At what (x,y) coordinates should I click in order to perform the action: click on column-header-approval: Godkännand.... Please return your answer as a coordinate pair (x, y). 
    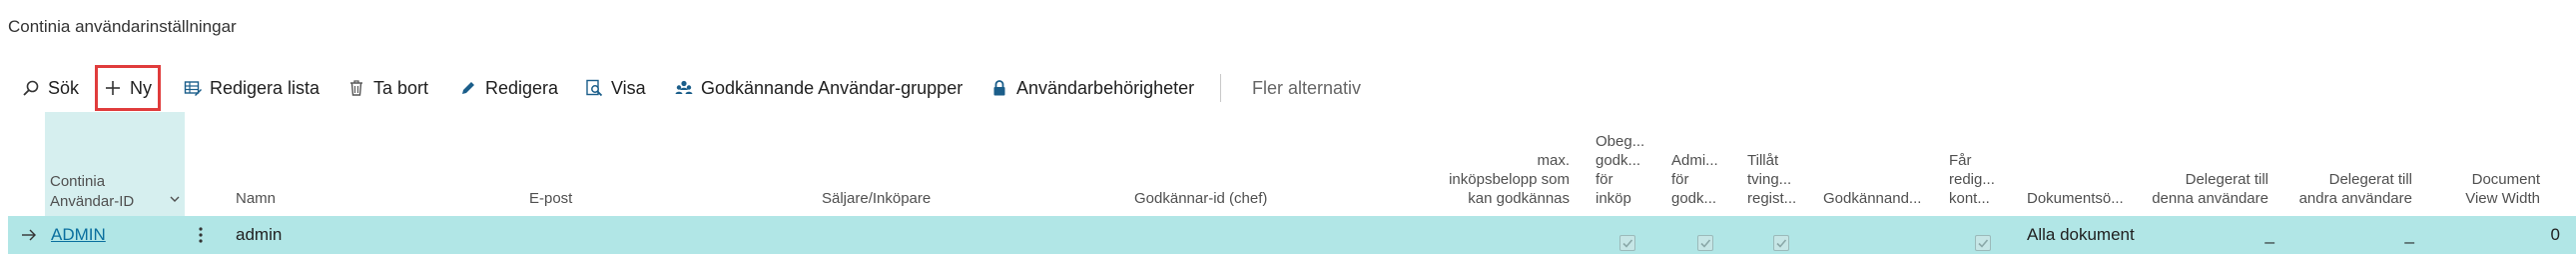
    Looking at the image, I should click on (1872, 198).